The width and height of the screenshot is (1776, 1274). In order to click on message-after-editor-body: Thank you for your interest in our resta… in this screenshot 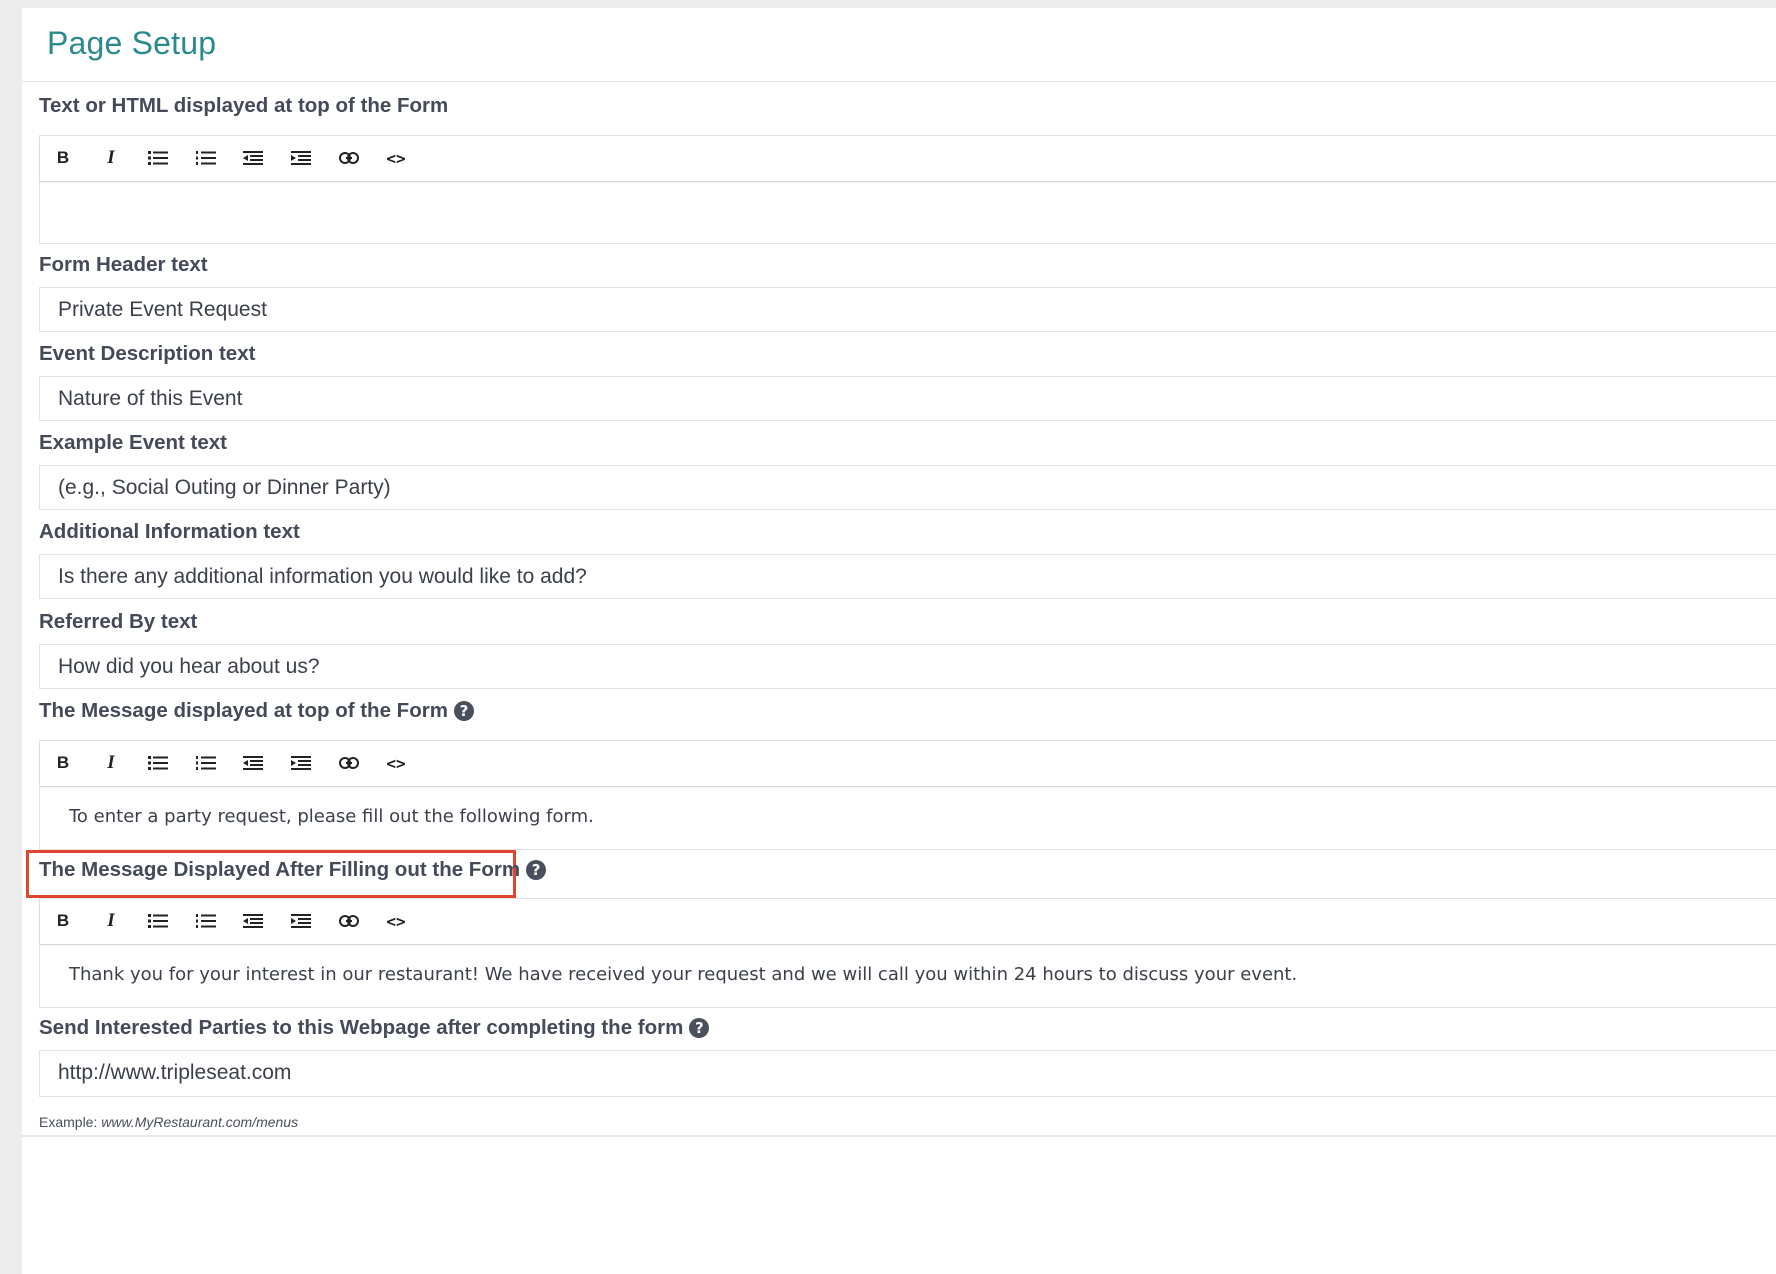, I will do `click(908, 977)`.